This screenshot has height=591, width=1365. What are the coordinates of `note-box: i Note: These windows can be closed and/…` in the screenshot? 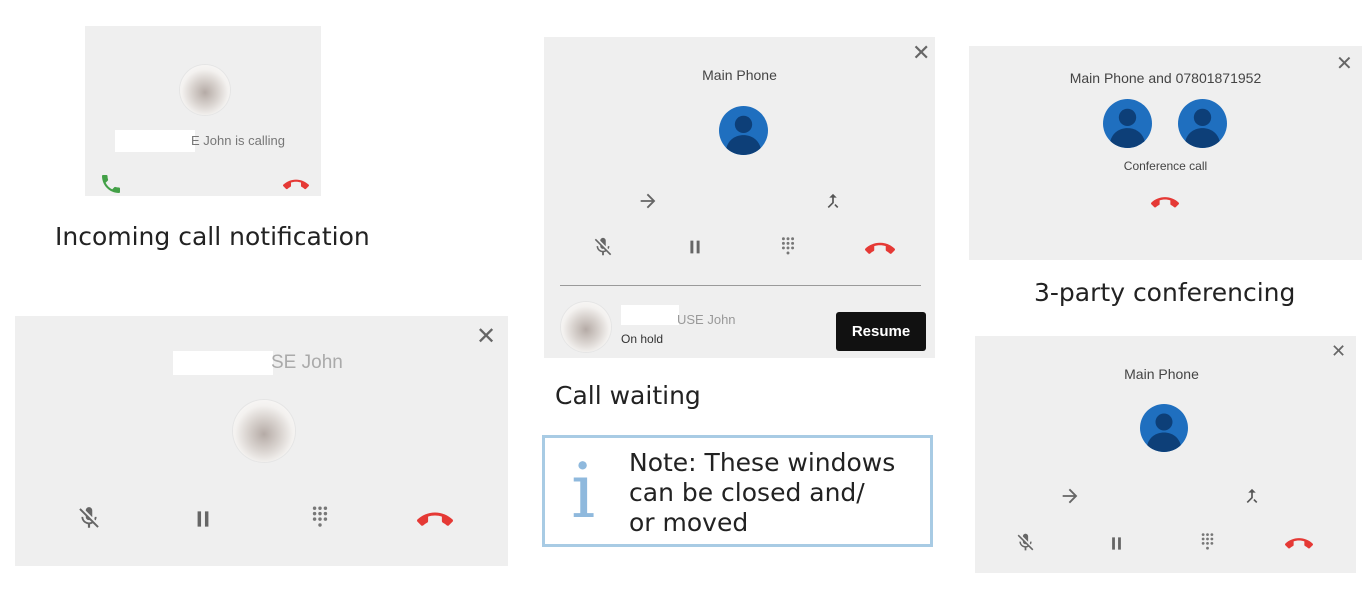 It's located at (737, 491).